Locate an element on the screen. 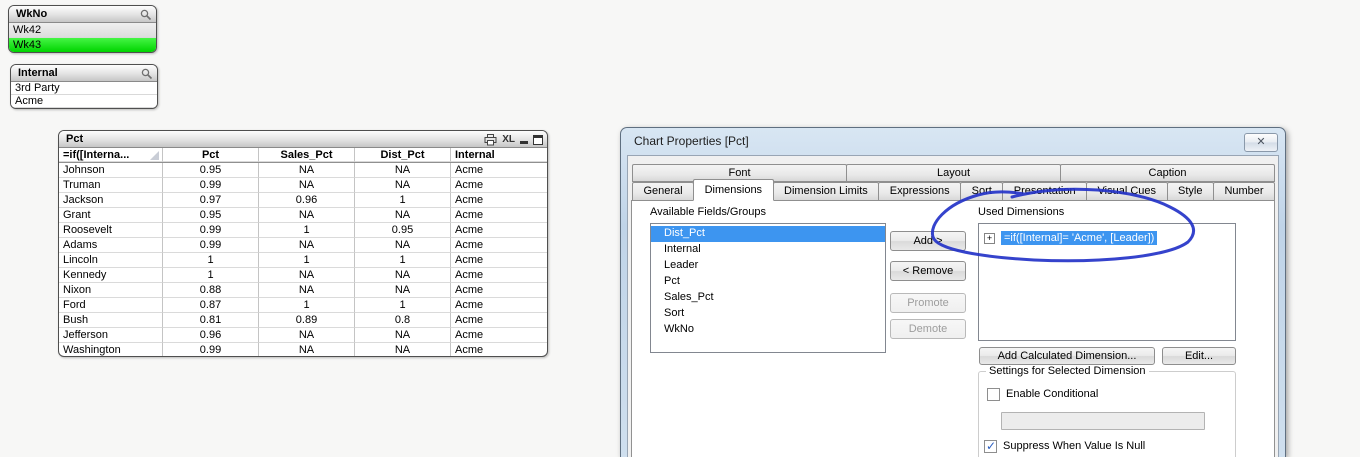 This screenshot has height=457, width=1360. tab-style: Style is located at coordinates (1190, 191).